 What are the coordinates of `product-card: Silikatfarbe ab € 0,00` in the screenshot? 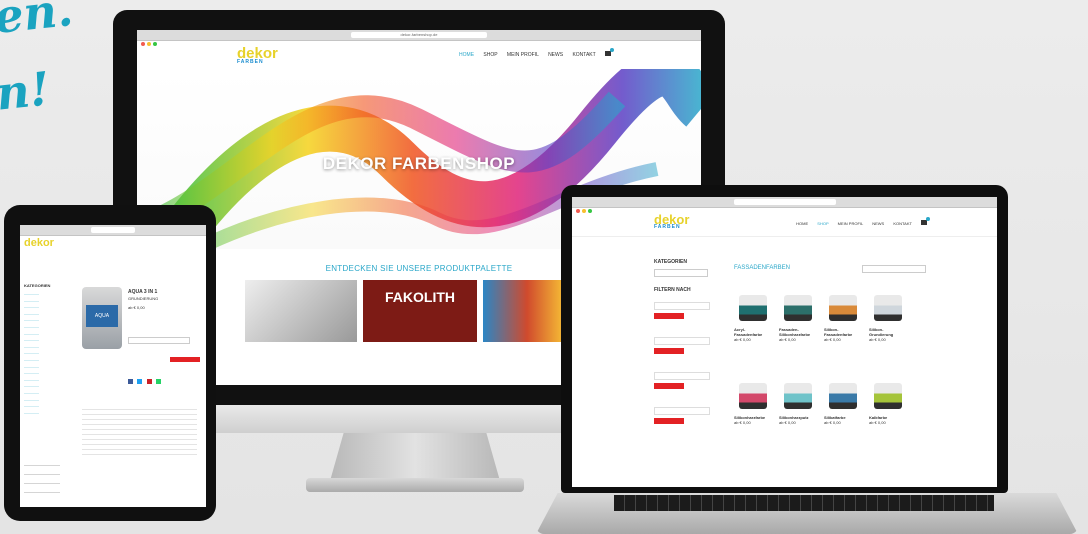 It's located at (843, 418).